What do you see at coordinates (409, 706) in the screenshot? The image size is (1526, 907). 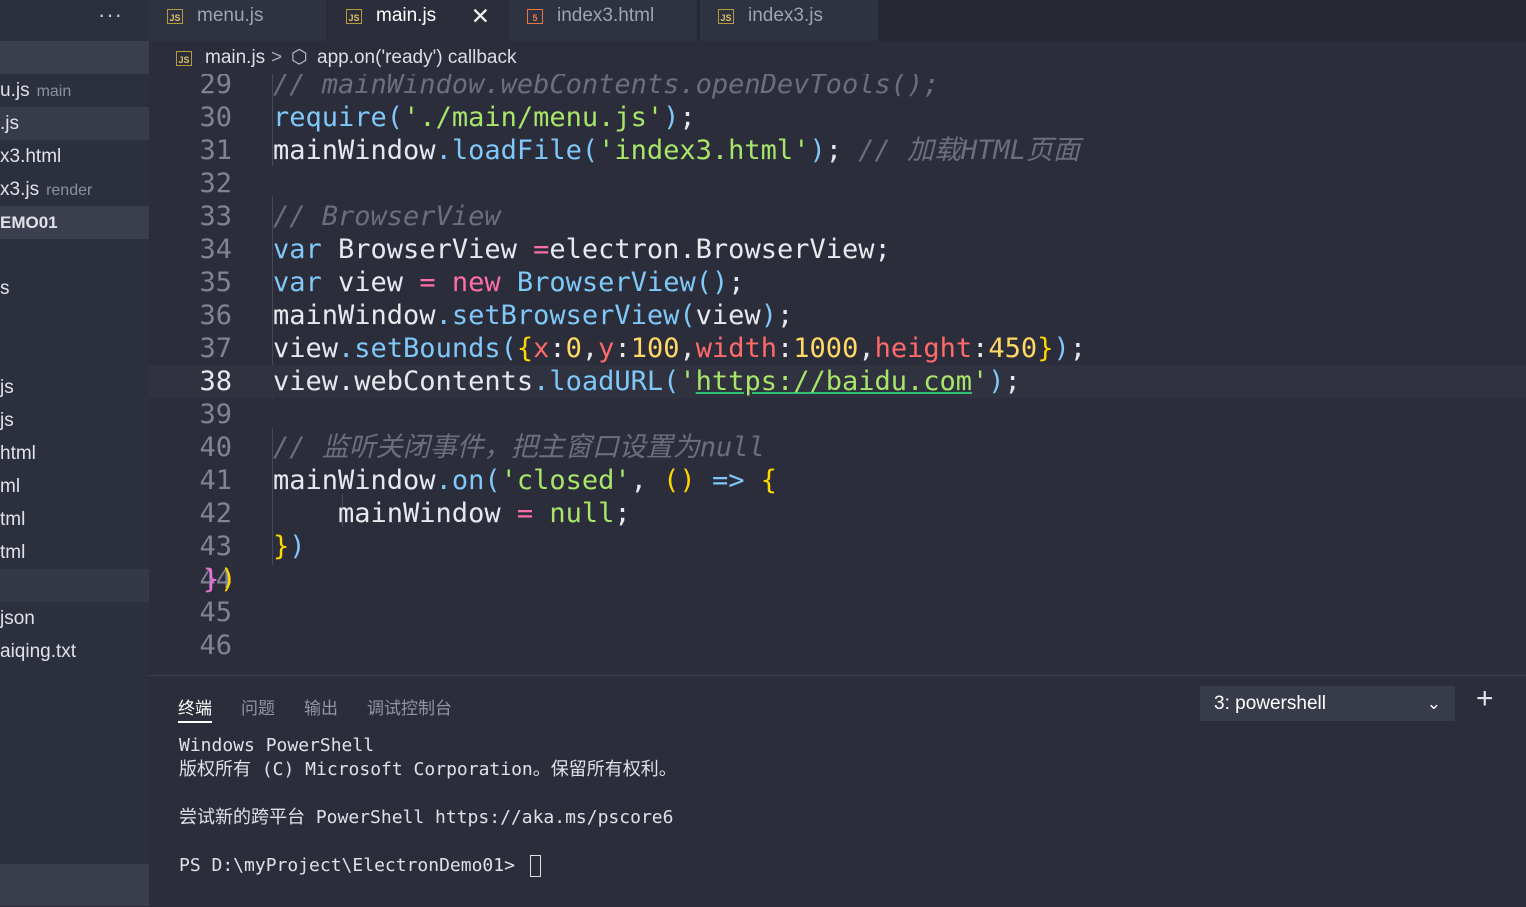 I see `tab-debug-console: 调试控制台` at bounding box center [409, 706].